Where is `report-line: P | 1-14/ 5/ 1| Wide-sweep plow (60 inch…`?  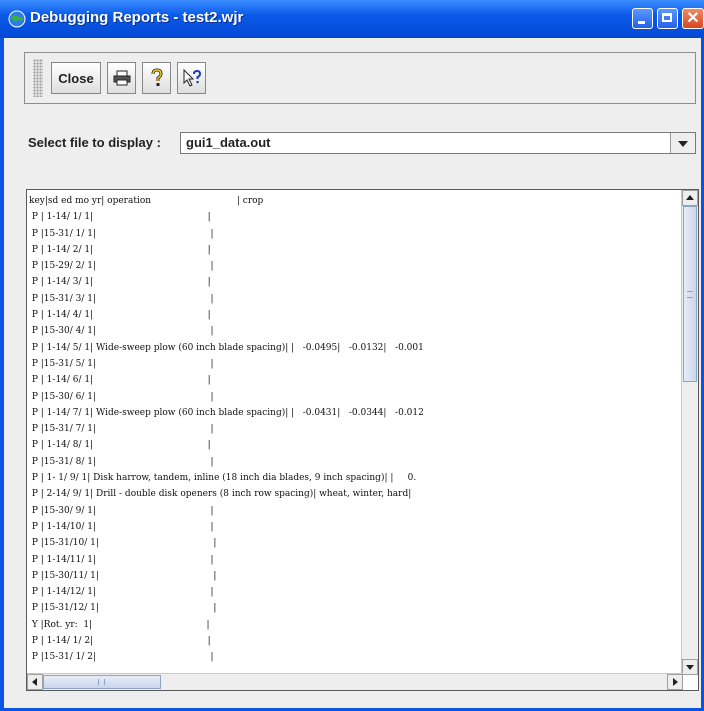 report-line: P | 1-14/ 5/ 1| Wide-sweep plow (60 inch… is located at coordinates (226, 347).